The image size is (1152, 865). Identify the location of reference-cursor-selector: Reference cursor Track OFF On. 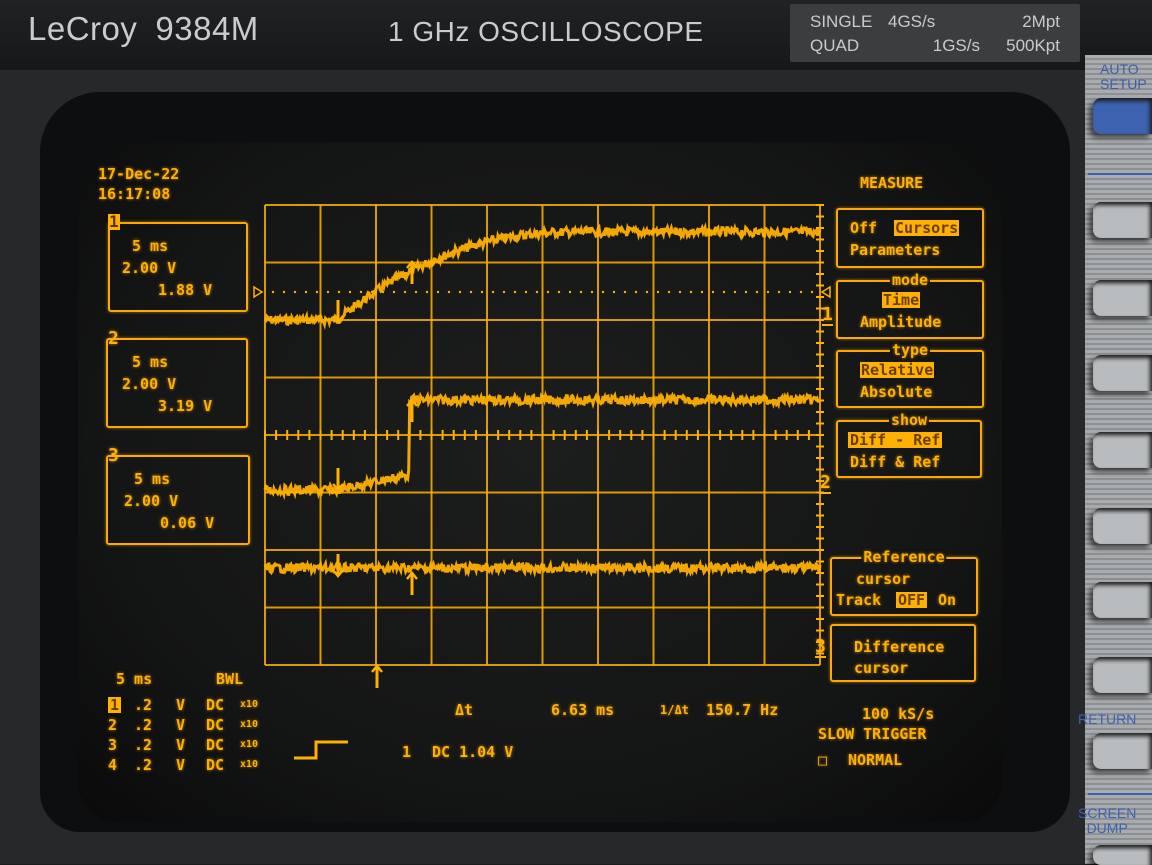
(904, 582).